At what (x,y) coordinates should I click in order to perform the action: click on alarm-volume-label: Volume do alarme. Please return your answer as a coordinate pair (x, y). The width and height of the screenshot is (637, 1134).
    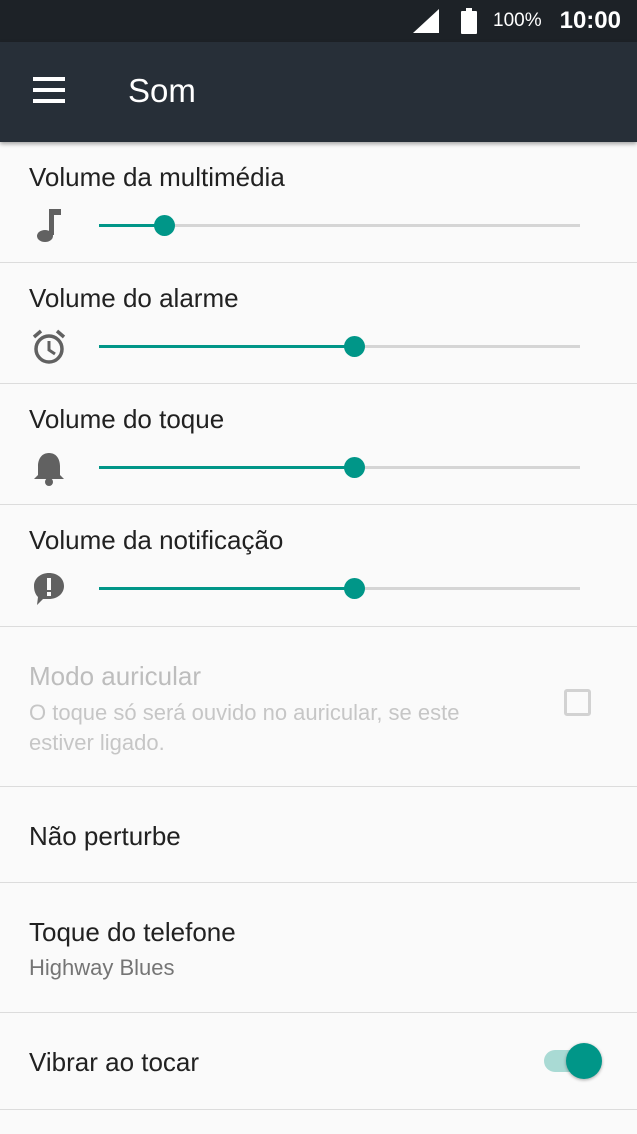
    Looking at the image, I should click on (134, 298).